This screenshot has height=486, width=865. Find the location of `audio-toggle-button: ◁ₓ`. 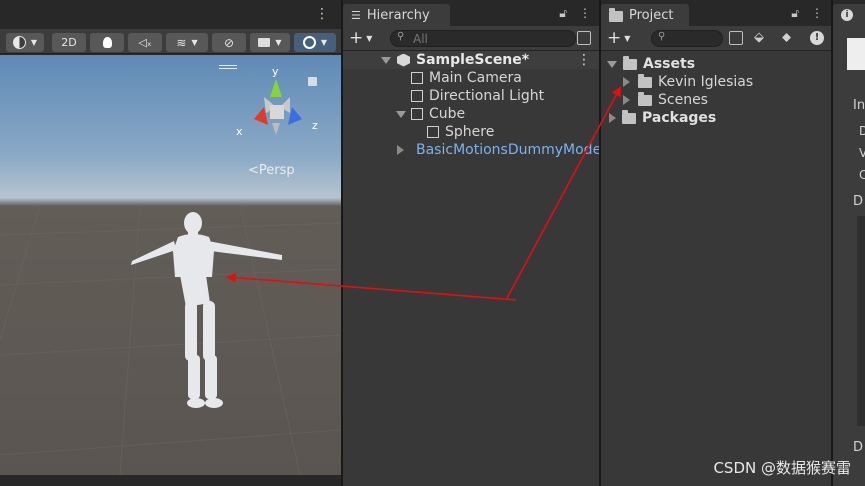

audio-toggle-button: ◁ₓ is located at coordinates (145, 42).